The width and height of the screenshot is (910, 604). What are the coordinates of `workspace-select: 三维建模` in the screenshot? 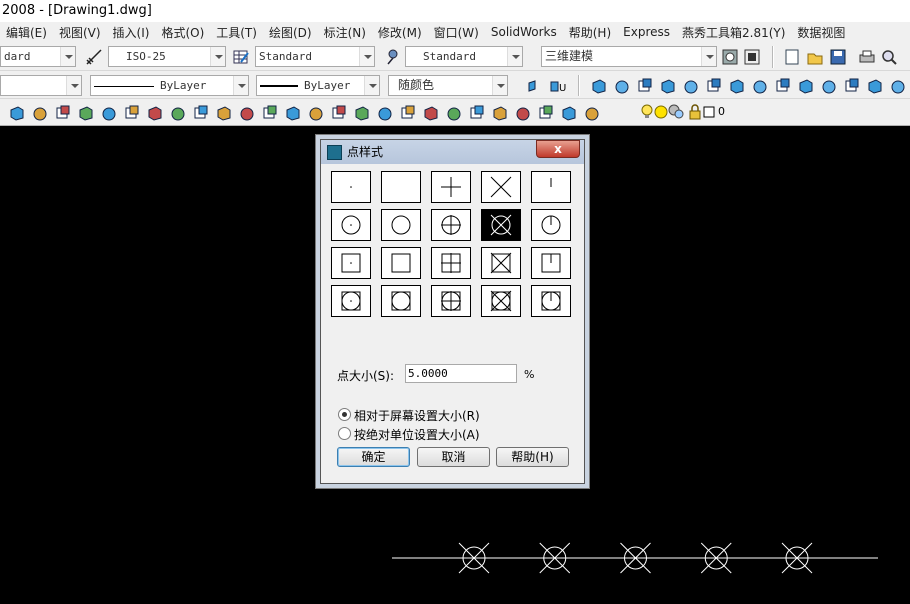 It's located at (629, 56).